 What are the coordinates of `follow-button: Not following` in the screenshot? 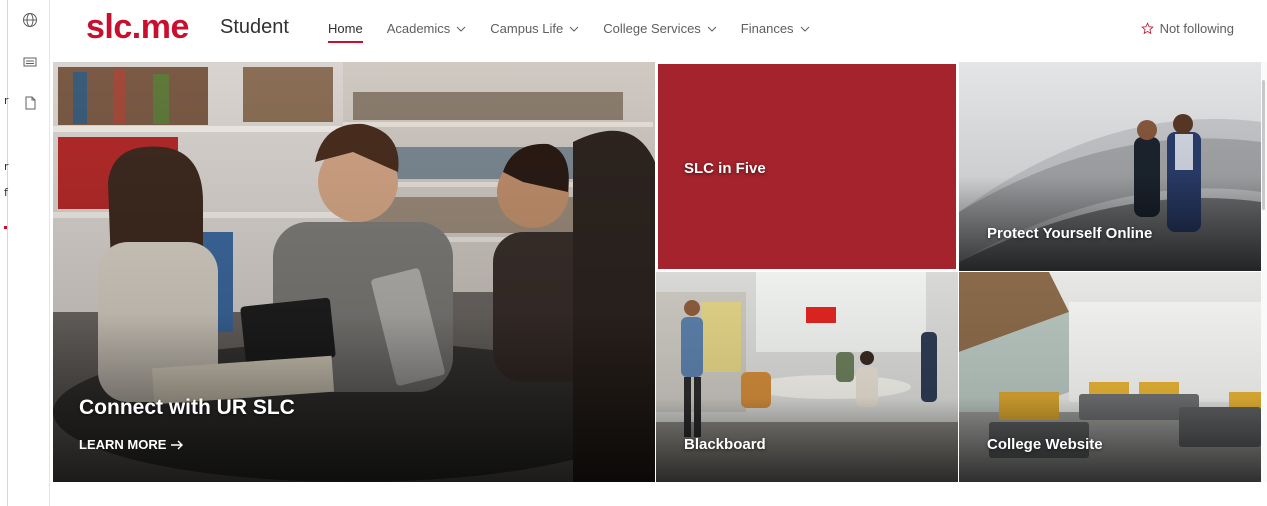 It's located at (1187, 28).